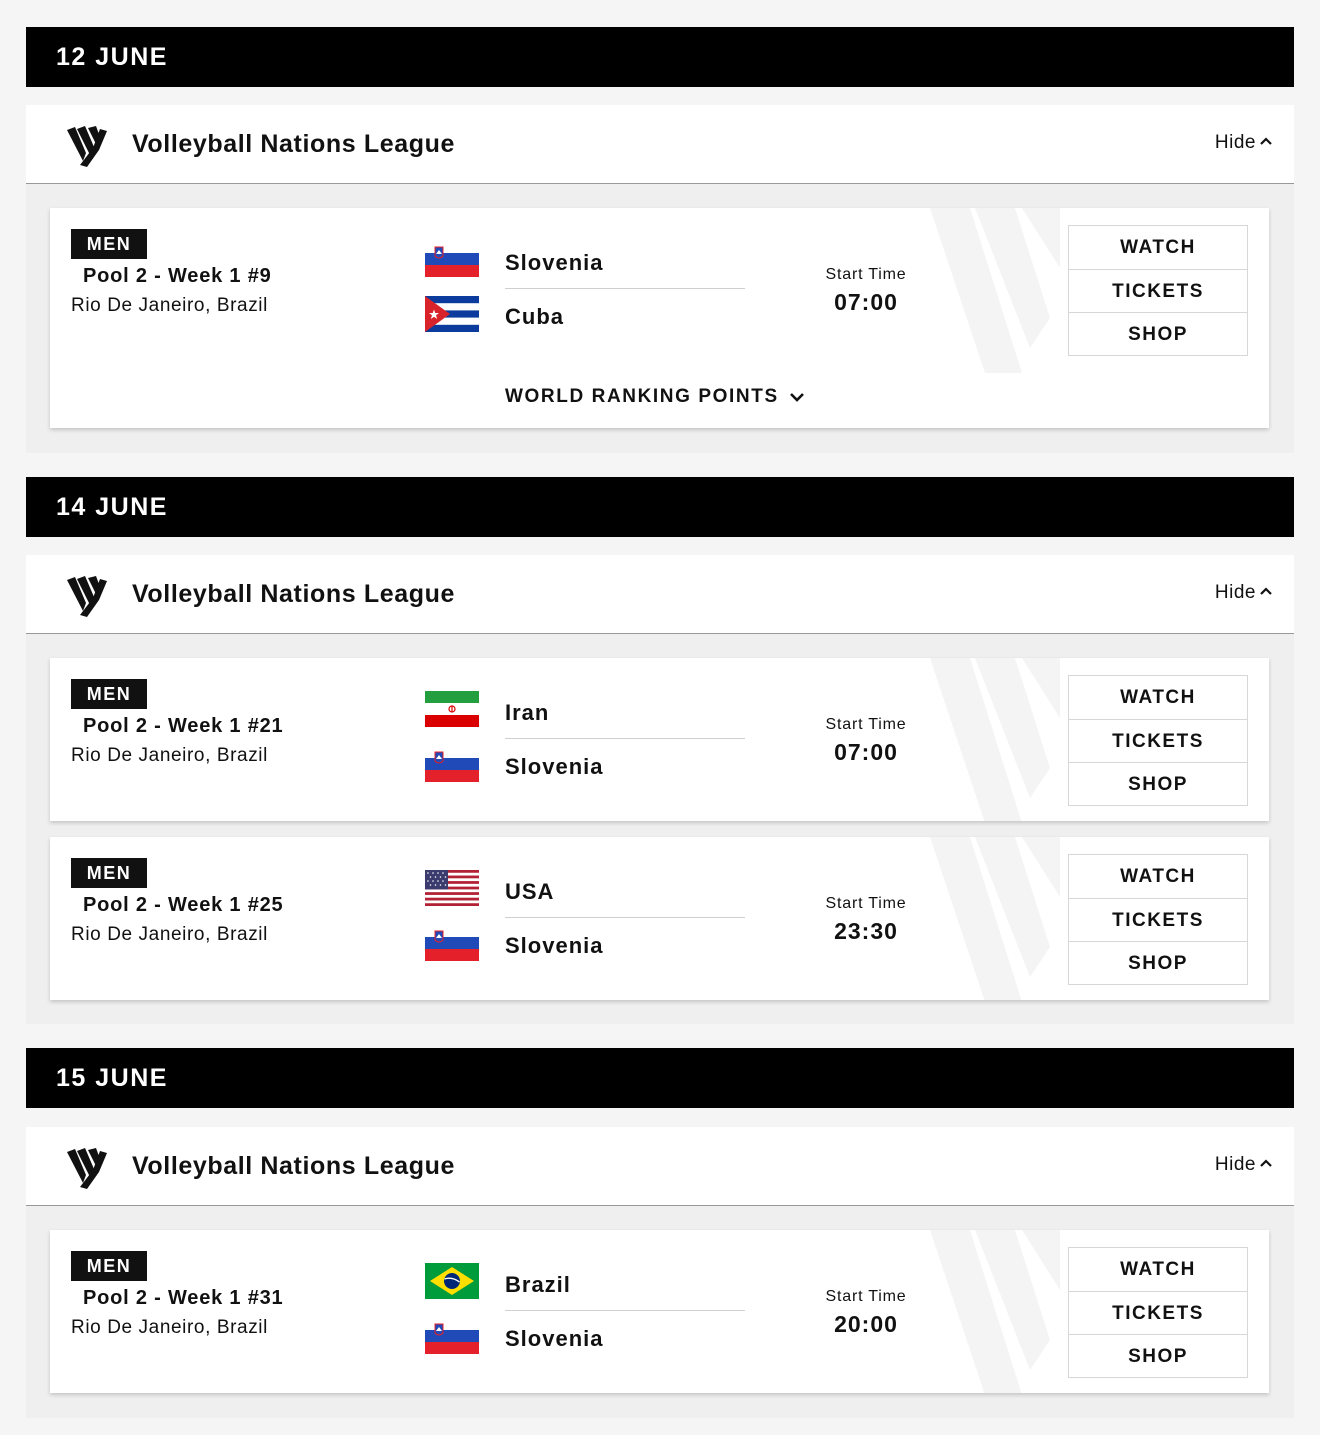 The width and height of the screenshot is (1320, 1435). Describe the element at coordinates (660, 1078) in the screenshot. I see `day-header: 15 JUNE` at that location.